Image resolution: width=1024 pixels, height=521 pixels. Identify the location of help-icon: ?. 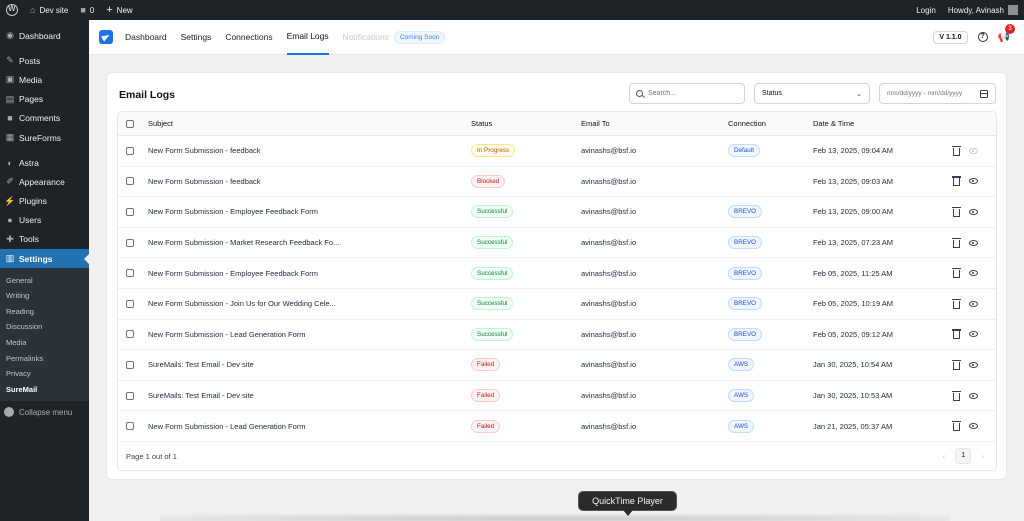
(982, 37).